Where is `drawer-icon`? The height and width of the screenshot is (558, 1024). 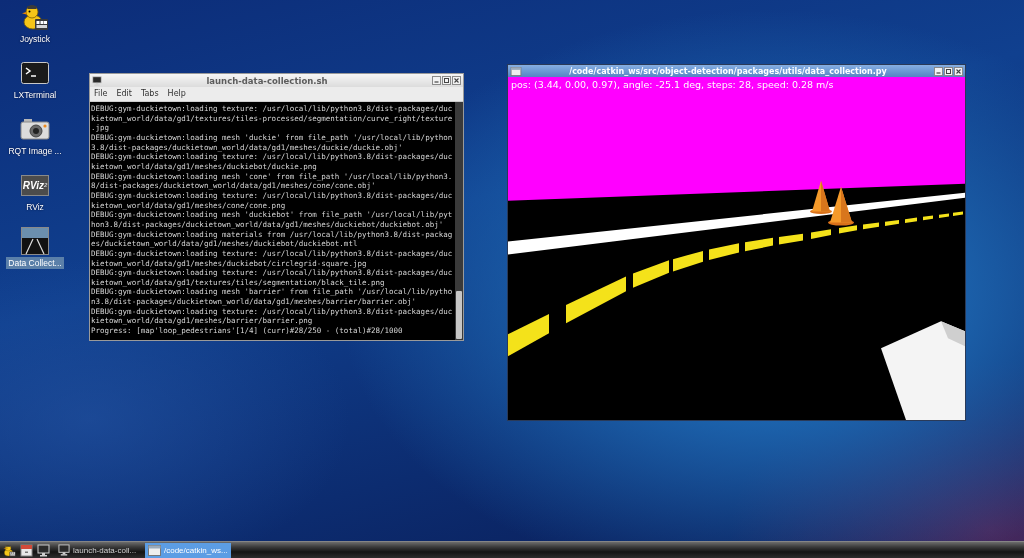 drawer-icon is located at coordinates (26, 550).